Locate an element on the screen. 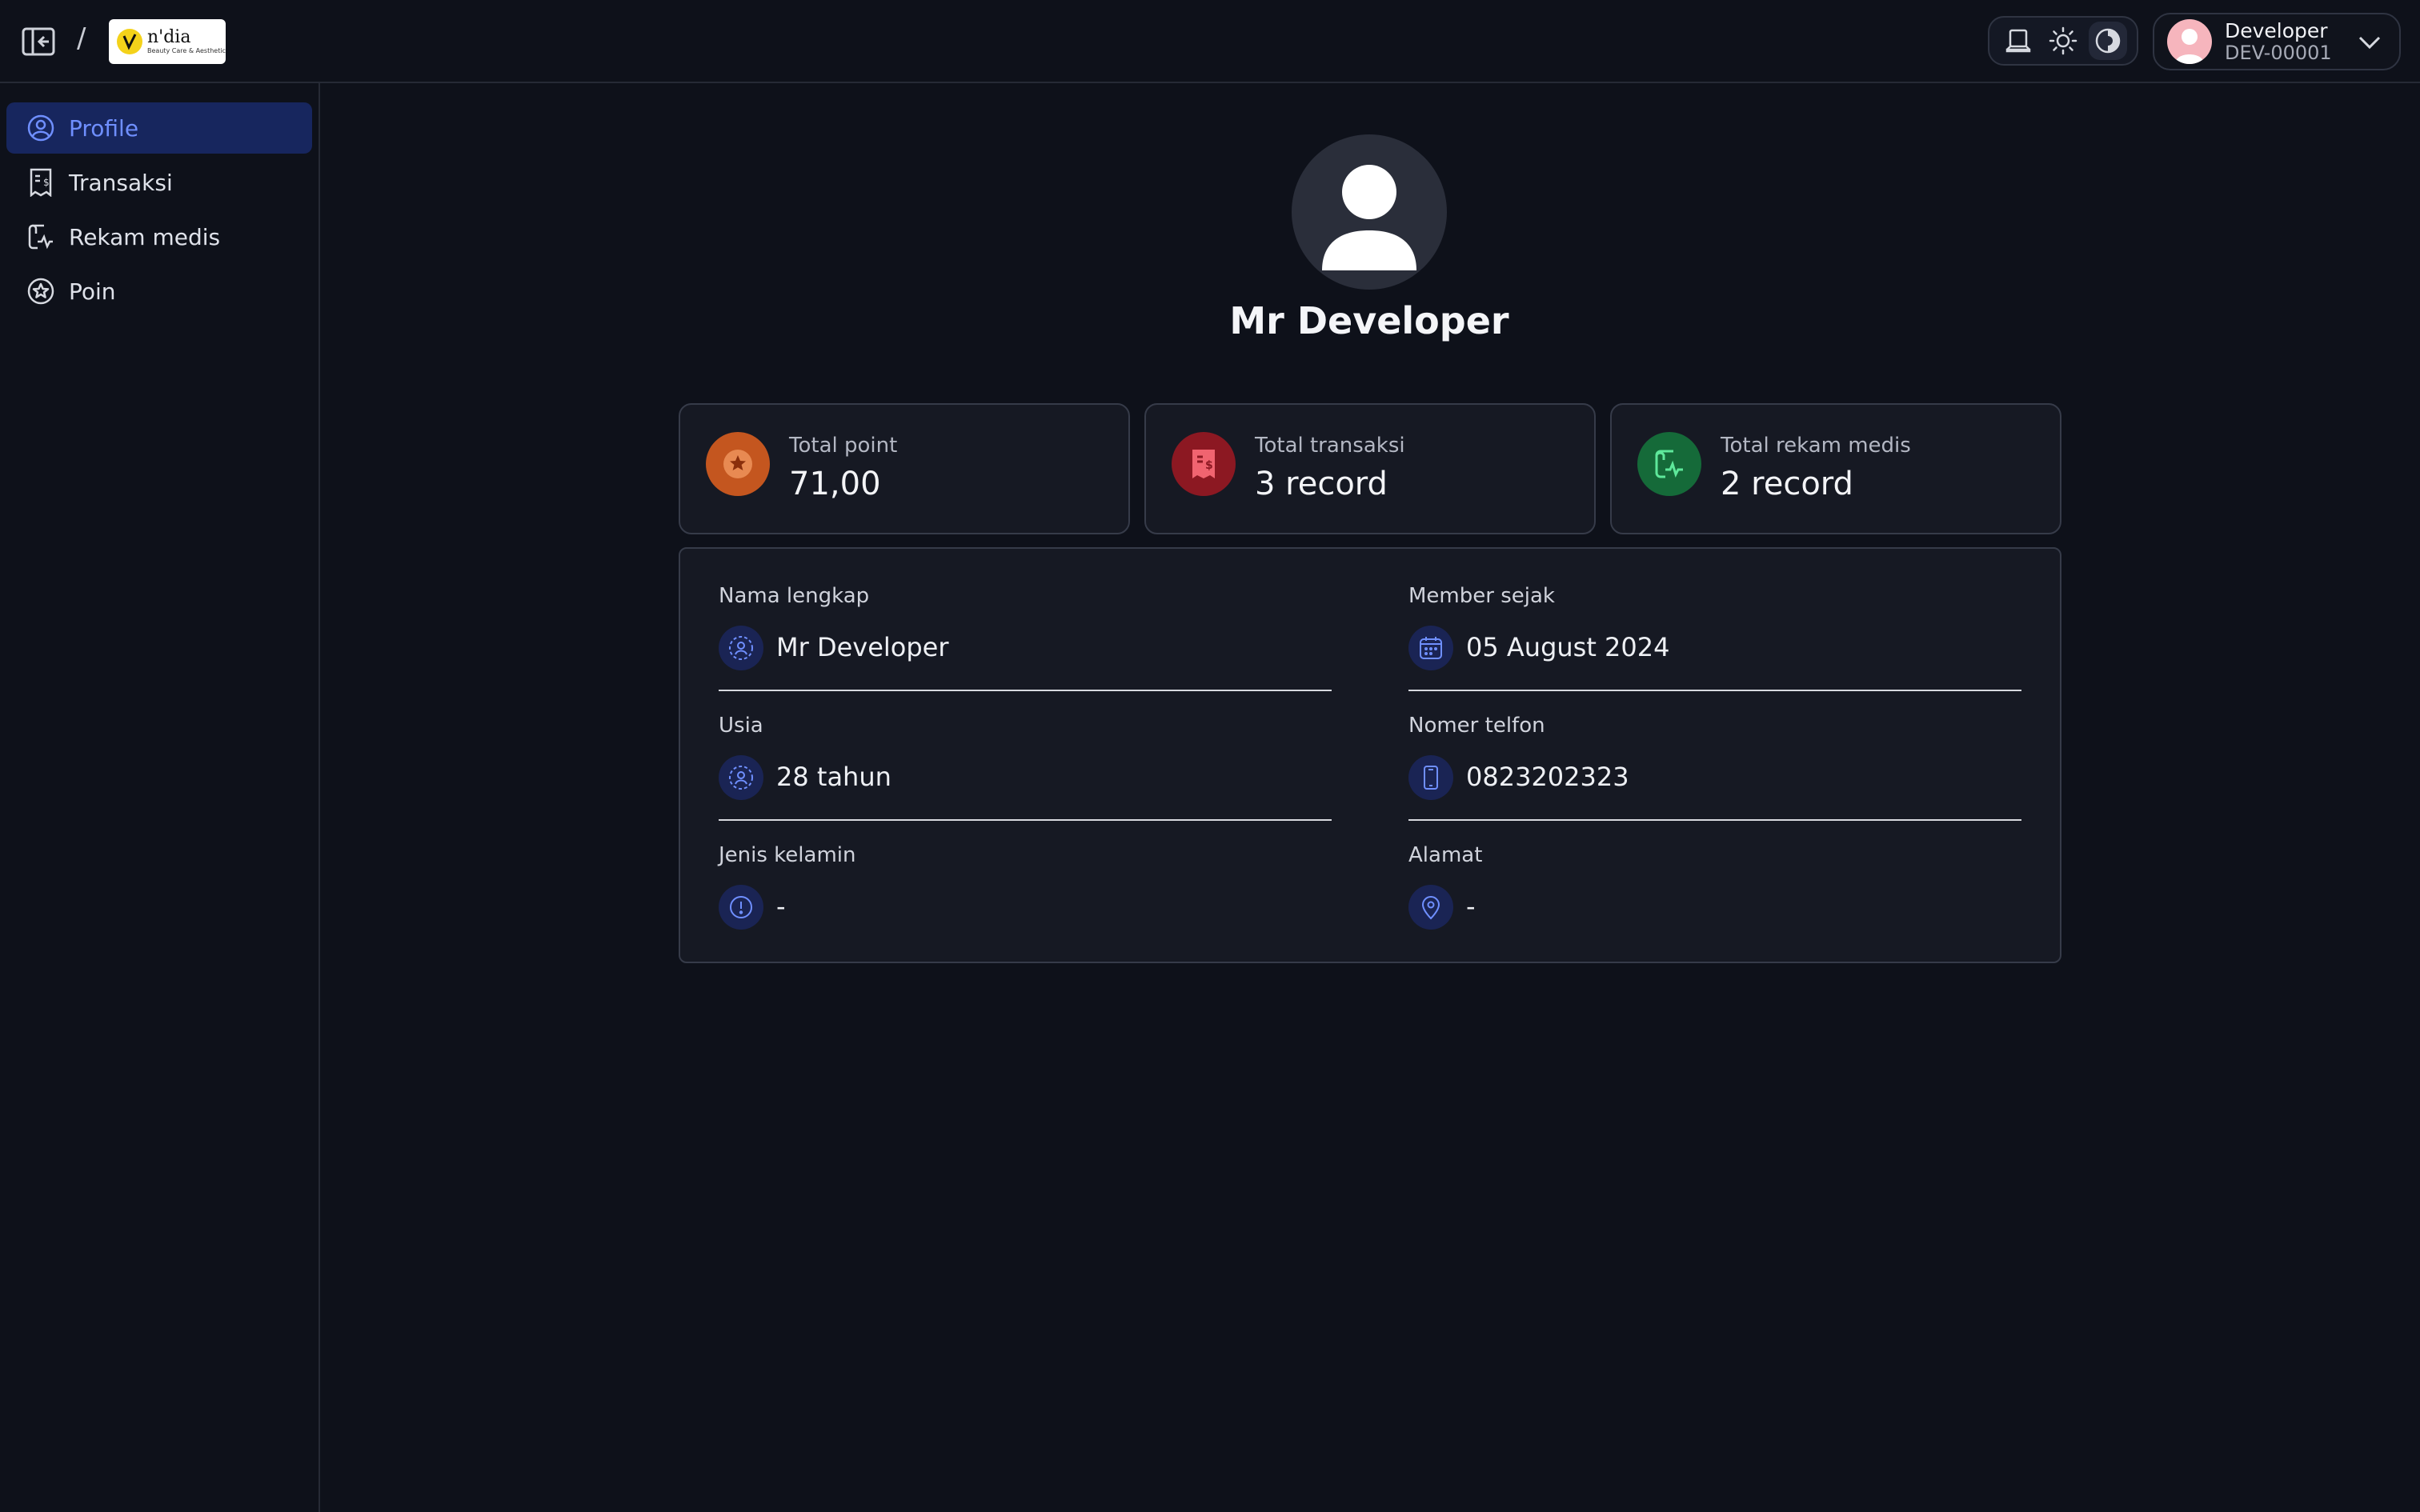 Image resolution: width=2420 pixels, height=1512 pixels. sidebar-item-label: Rekam medis is located at coordinates (145, 236).